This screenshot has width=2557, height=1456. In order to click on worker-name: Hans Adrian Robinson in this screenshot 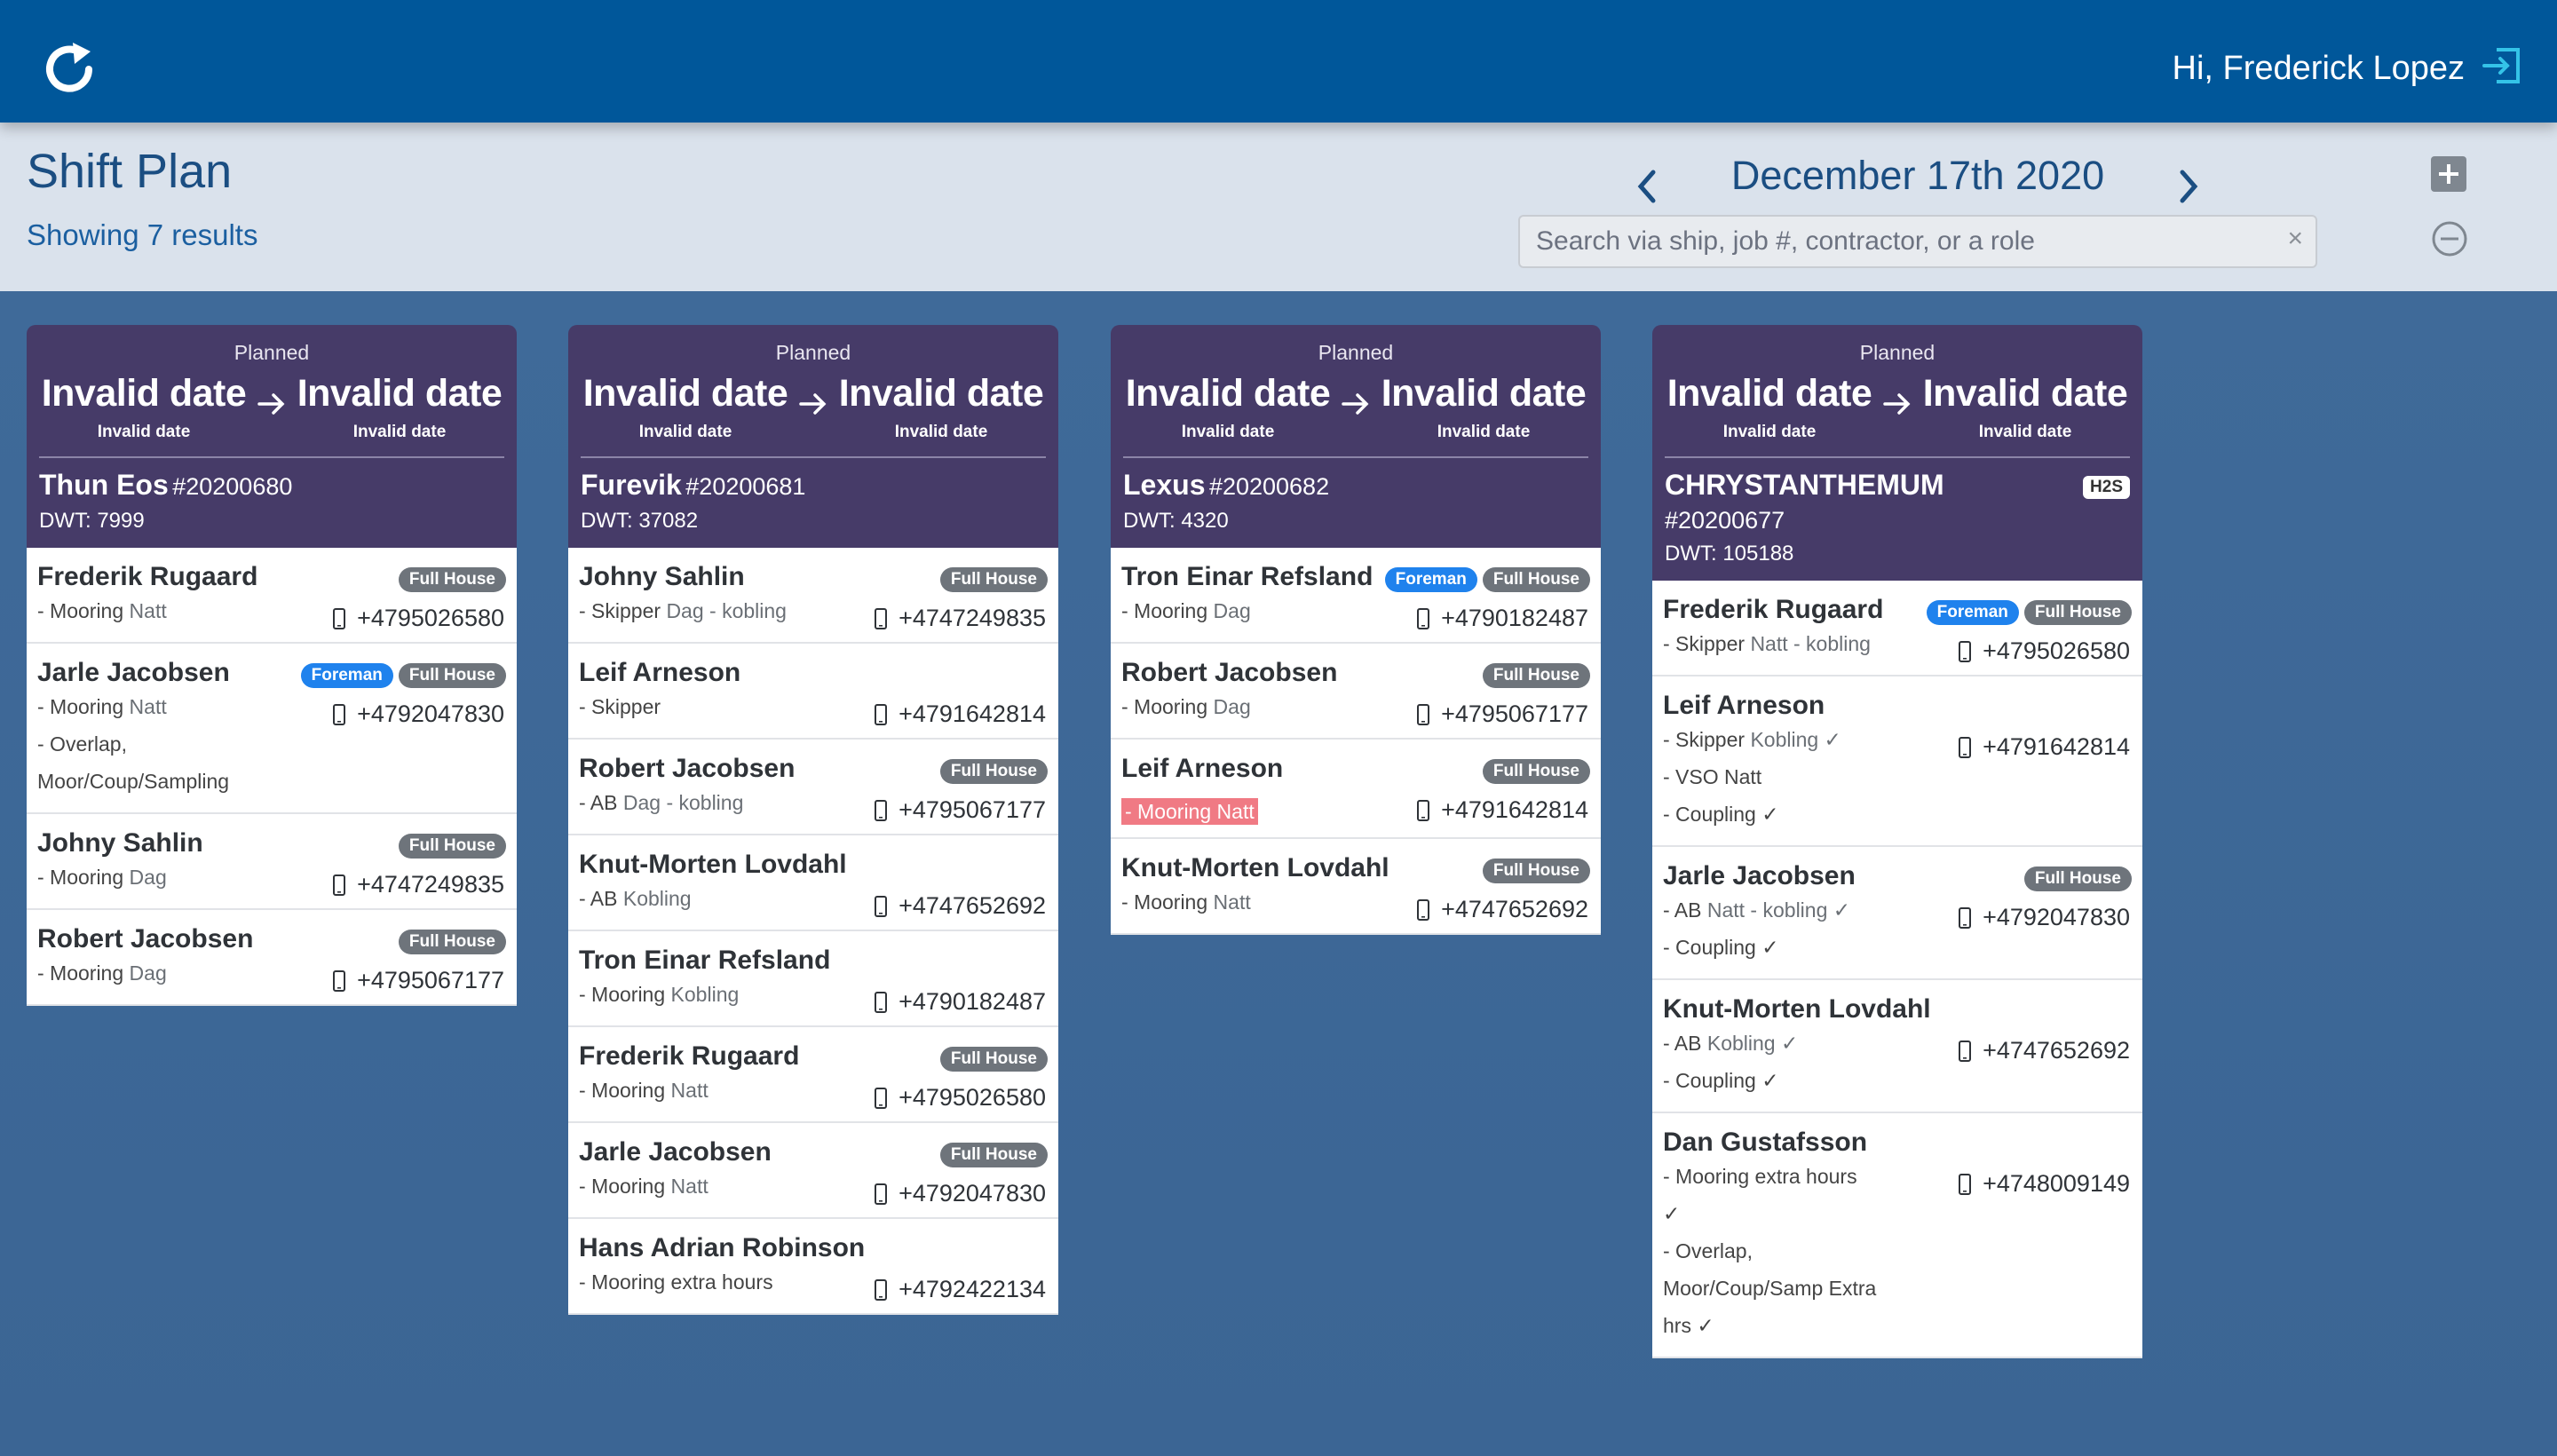, I will do `click(722, 1247)`.